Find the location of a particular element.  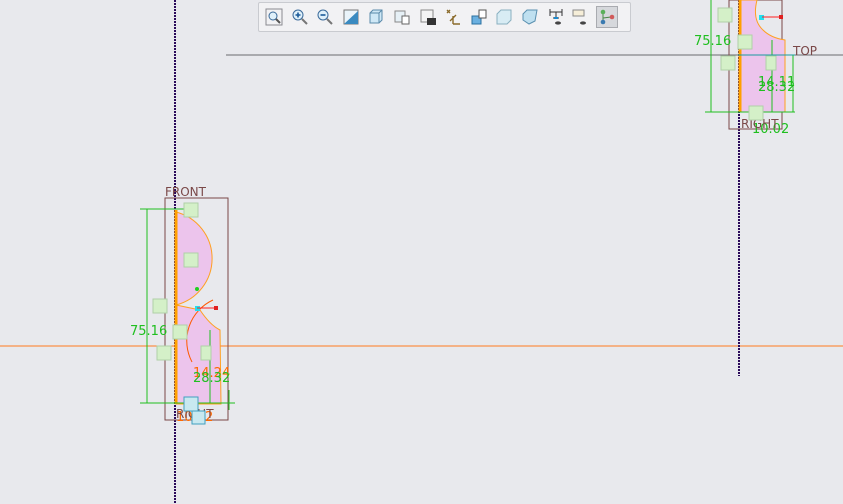

view-manager-button is located at coordinates (428, 17).